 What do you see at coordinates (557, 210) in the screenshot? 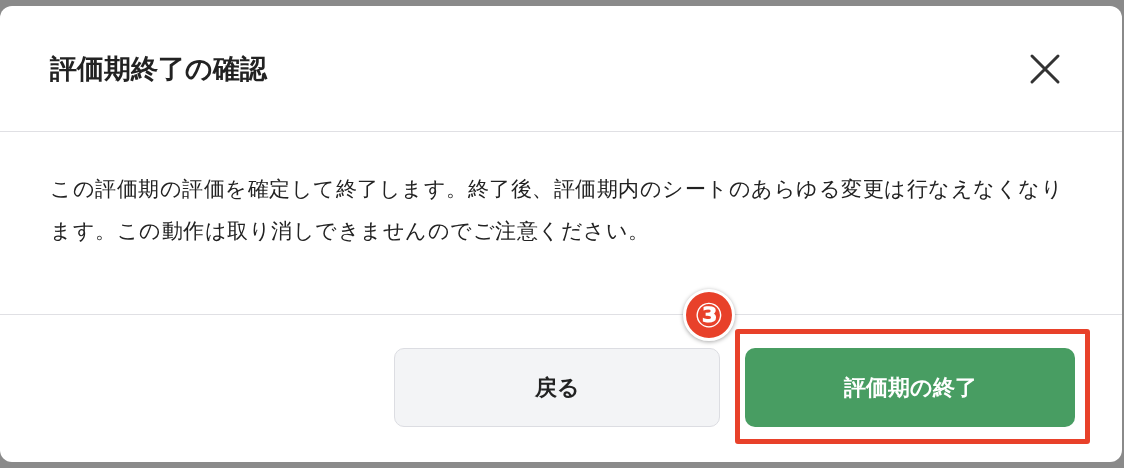
I see `dialog-message: この評価期の評価を確定して終了します。終了後、評価期内のシートのあらゆる変更は行なえなくなります。この動作は取り消しできませんのでご注意ください。` at bounding box center [557, 210].